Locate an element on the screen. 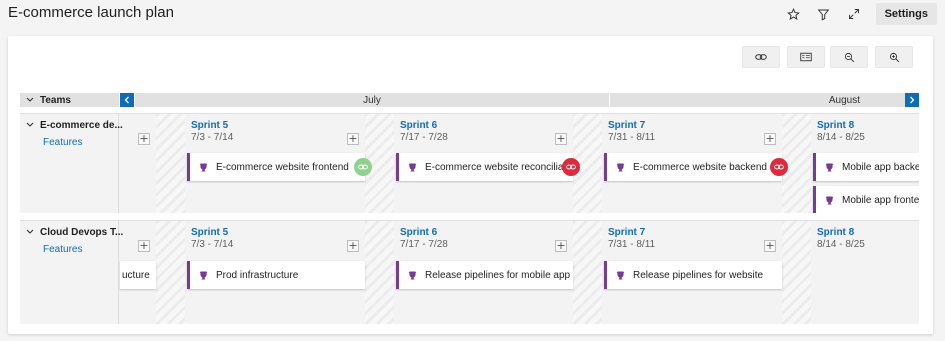 The width and height of the screenshot is (945, 341). filter-icon is located at coordinates (824, 14).